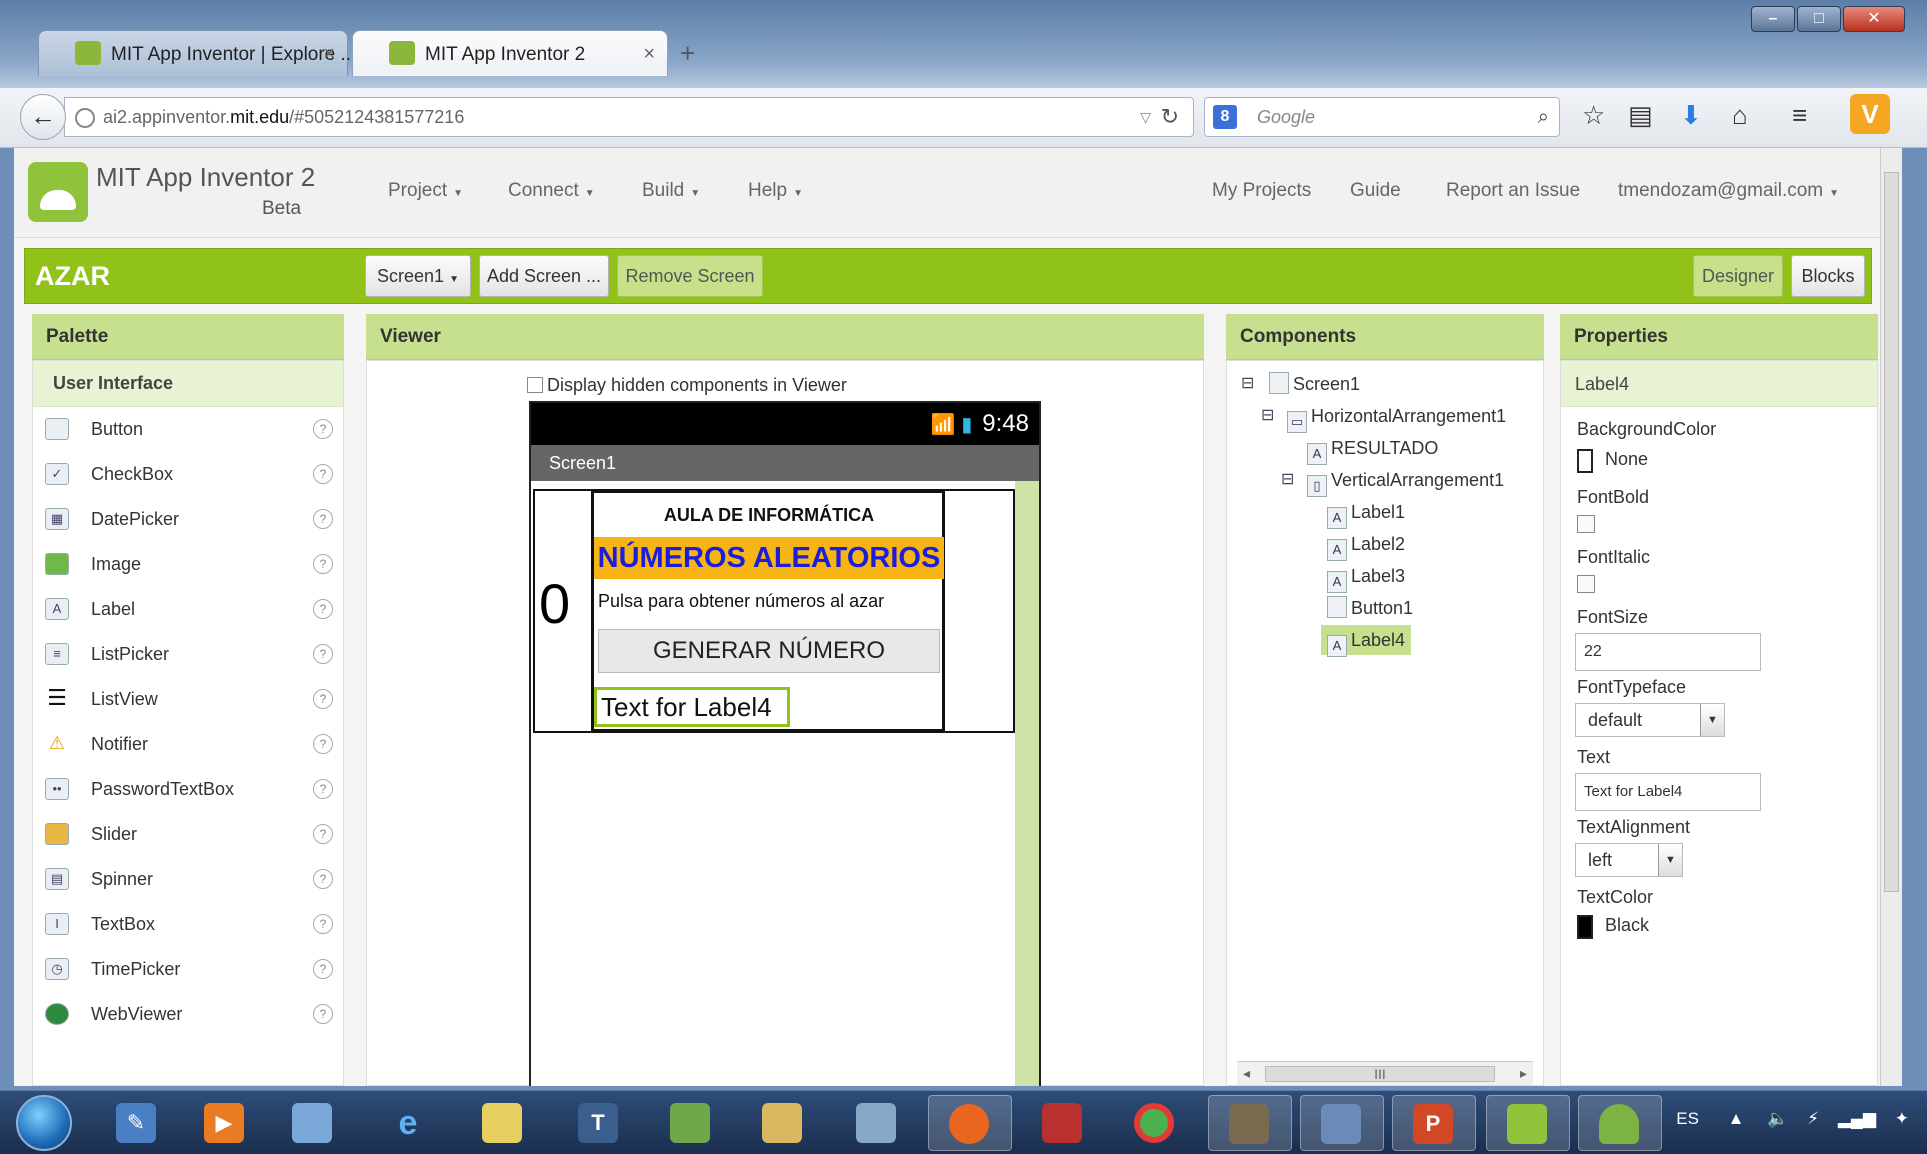 This screenshot has height=1154, width=1927. I want to click on tree-item-label3: A Label3, so click(1366, 577).